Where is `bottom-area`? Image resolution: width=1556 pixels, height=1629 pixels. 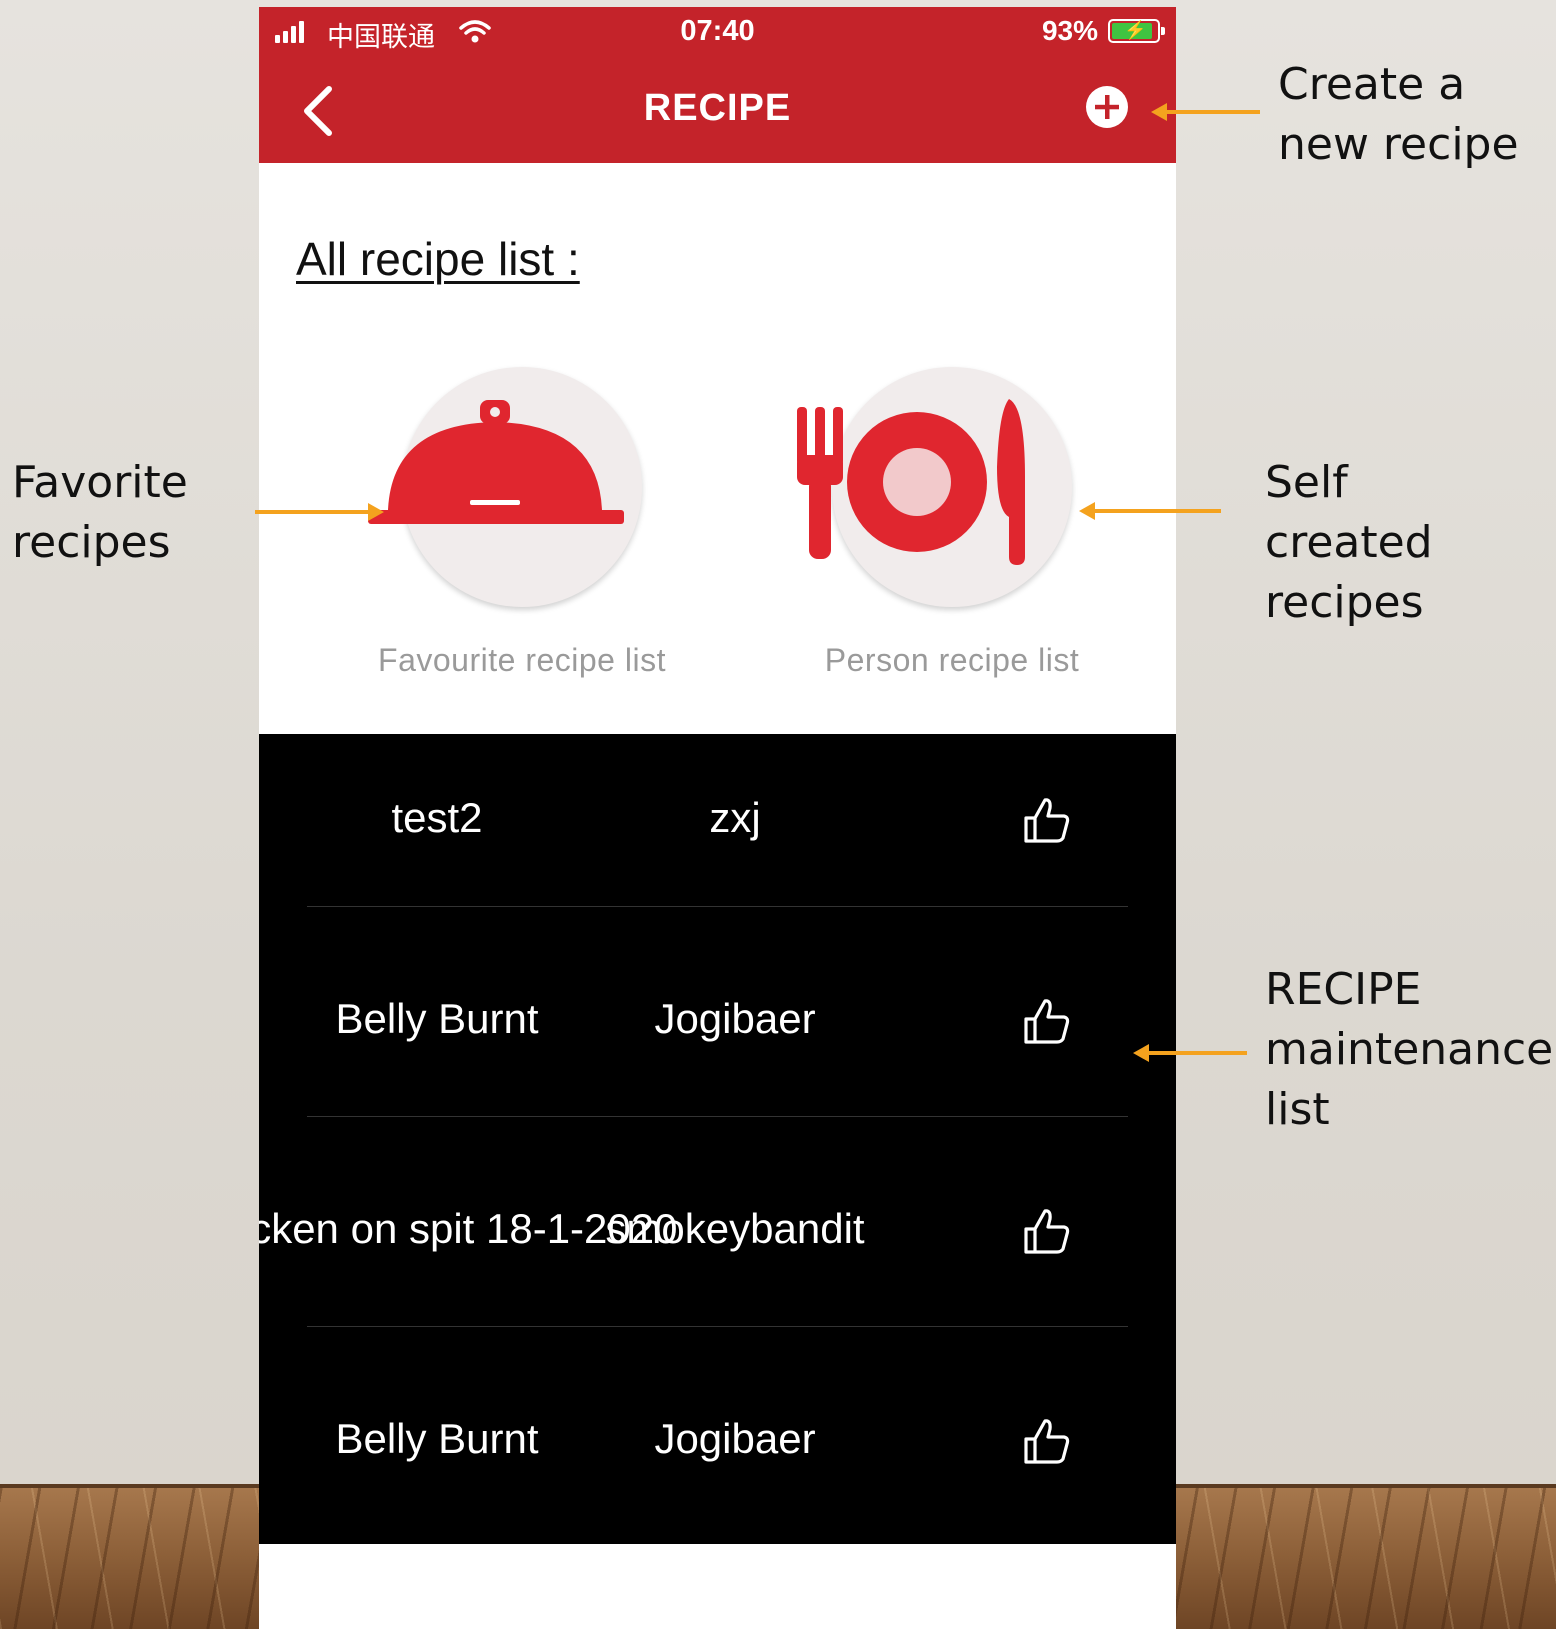
bottom-area is located at coordinates (717, 1586).